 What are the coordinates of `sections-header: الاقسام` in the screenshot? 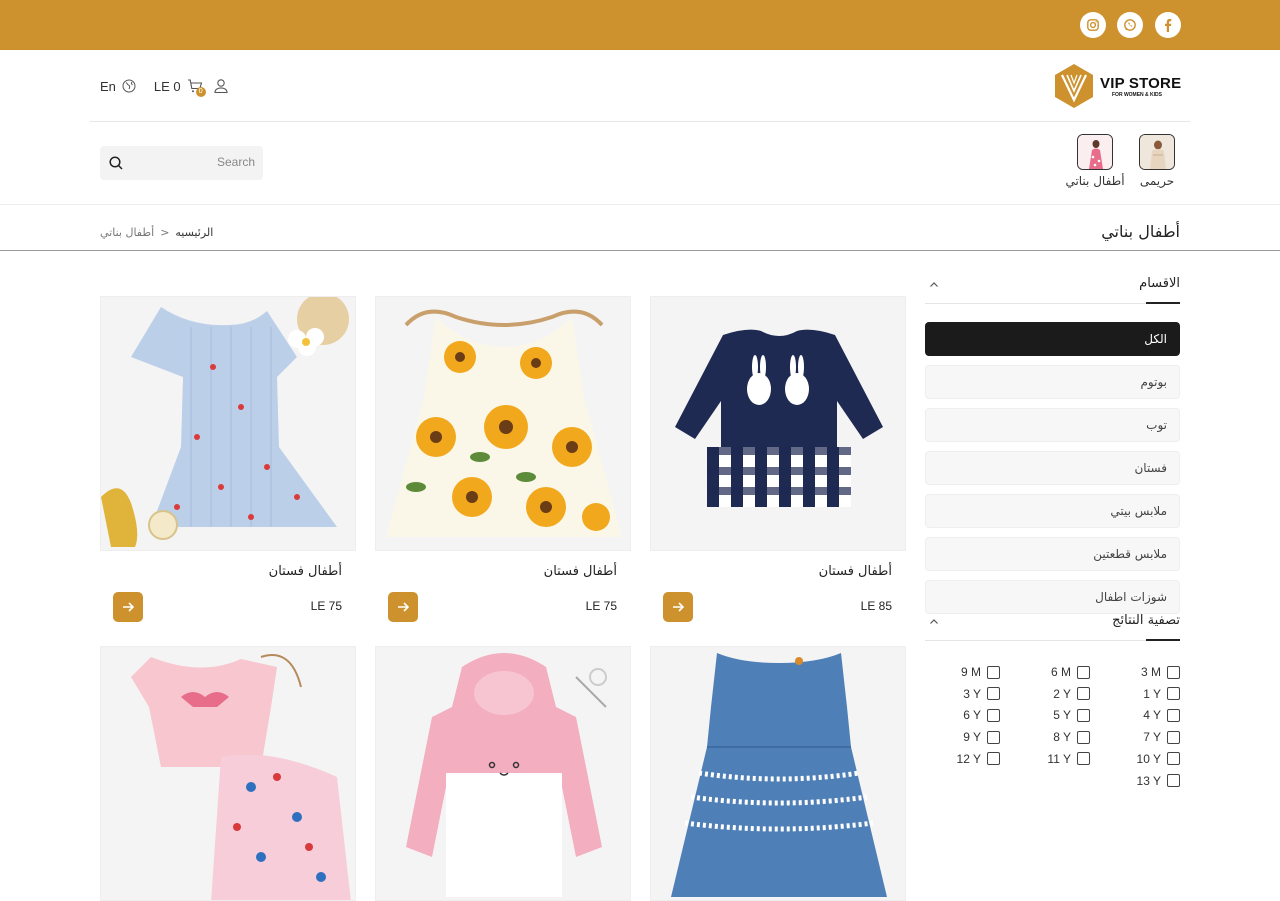 It's located at (1052, 287).